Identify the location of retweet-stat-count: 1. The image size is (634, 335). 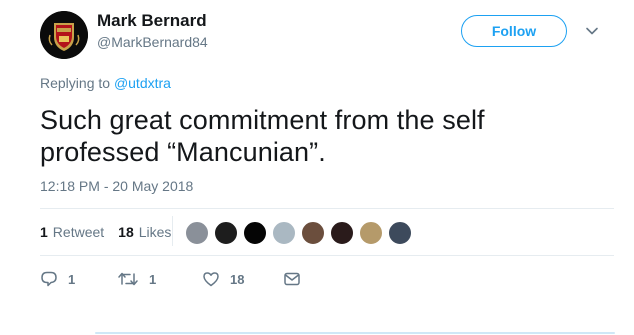
(44, 232).